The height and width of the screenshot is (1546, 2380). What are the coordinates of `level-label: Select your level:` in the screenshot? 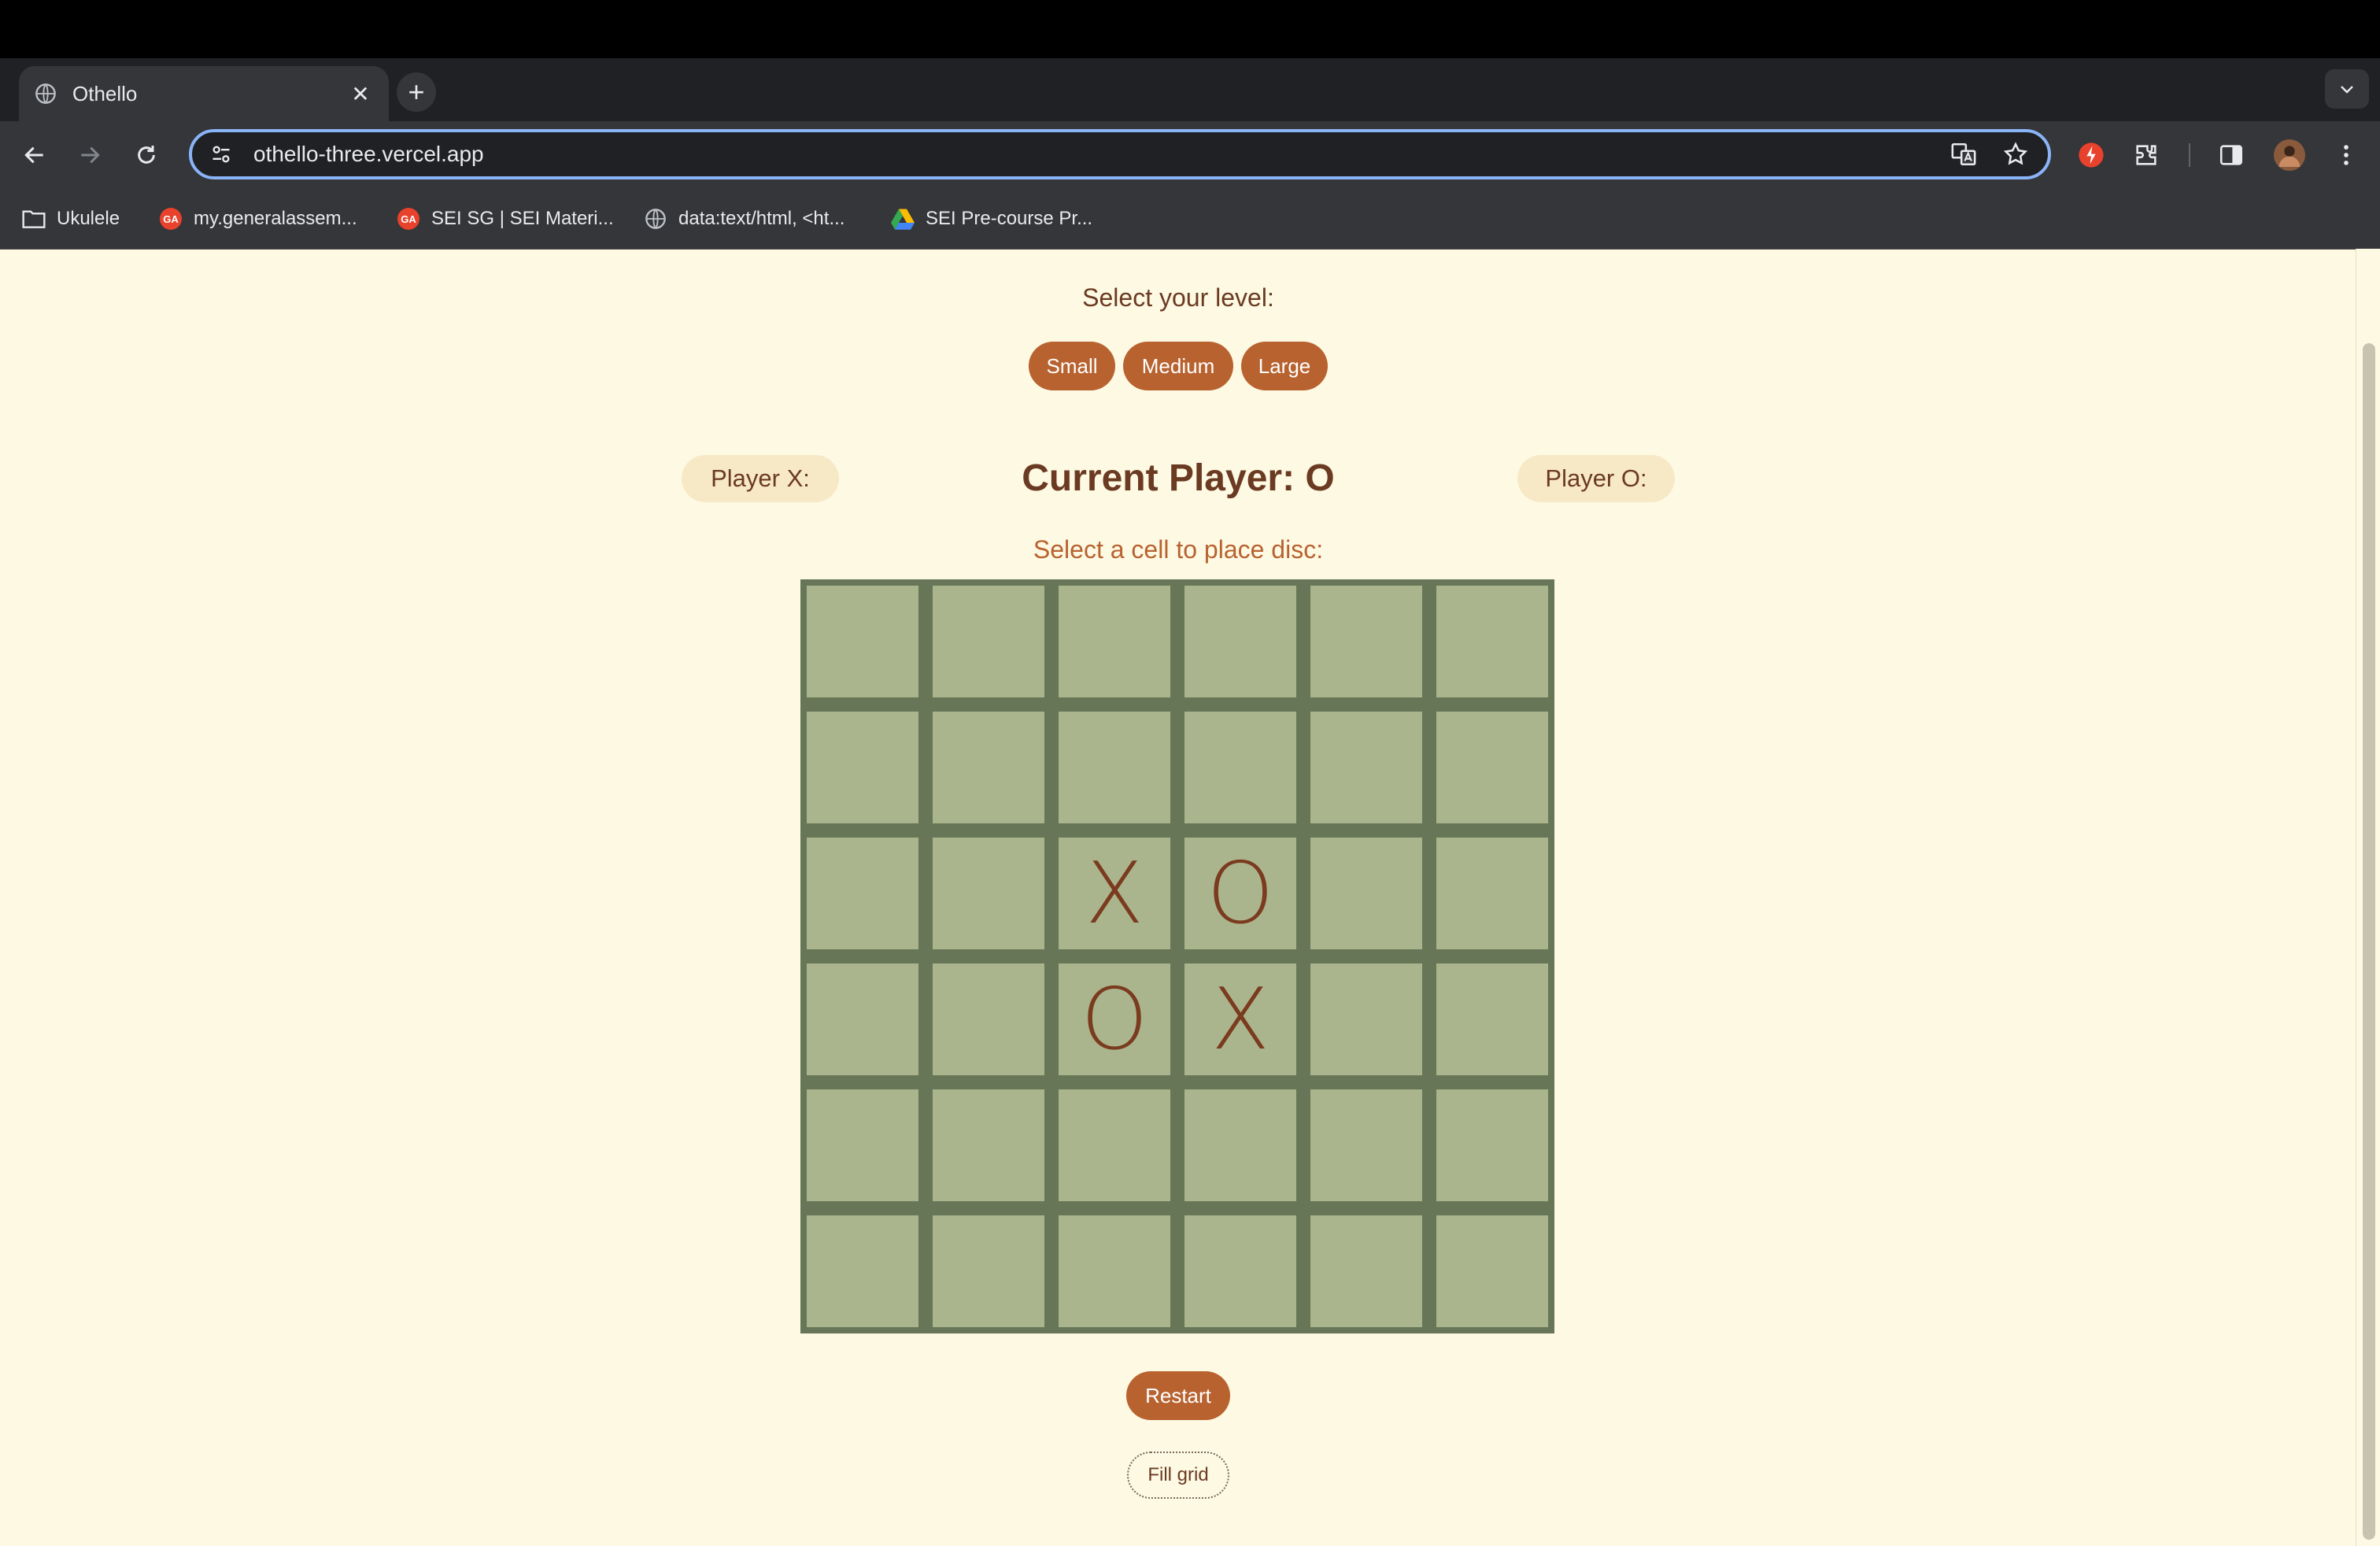 It's located at (1178, 297).